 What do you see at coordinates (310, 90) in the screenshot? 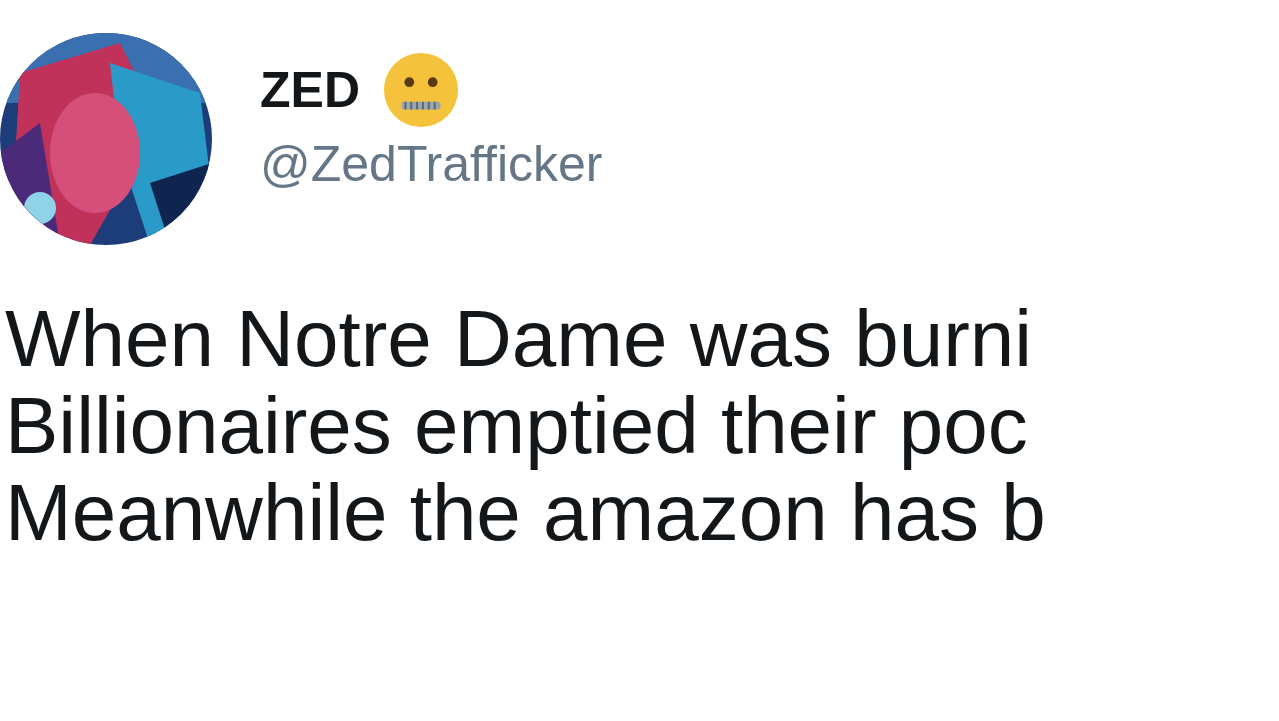
I see `display-name: ZED` at bounding box center [310, 90].